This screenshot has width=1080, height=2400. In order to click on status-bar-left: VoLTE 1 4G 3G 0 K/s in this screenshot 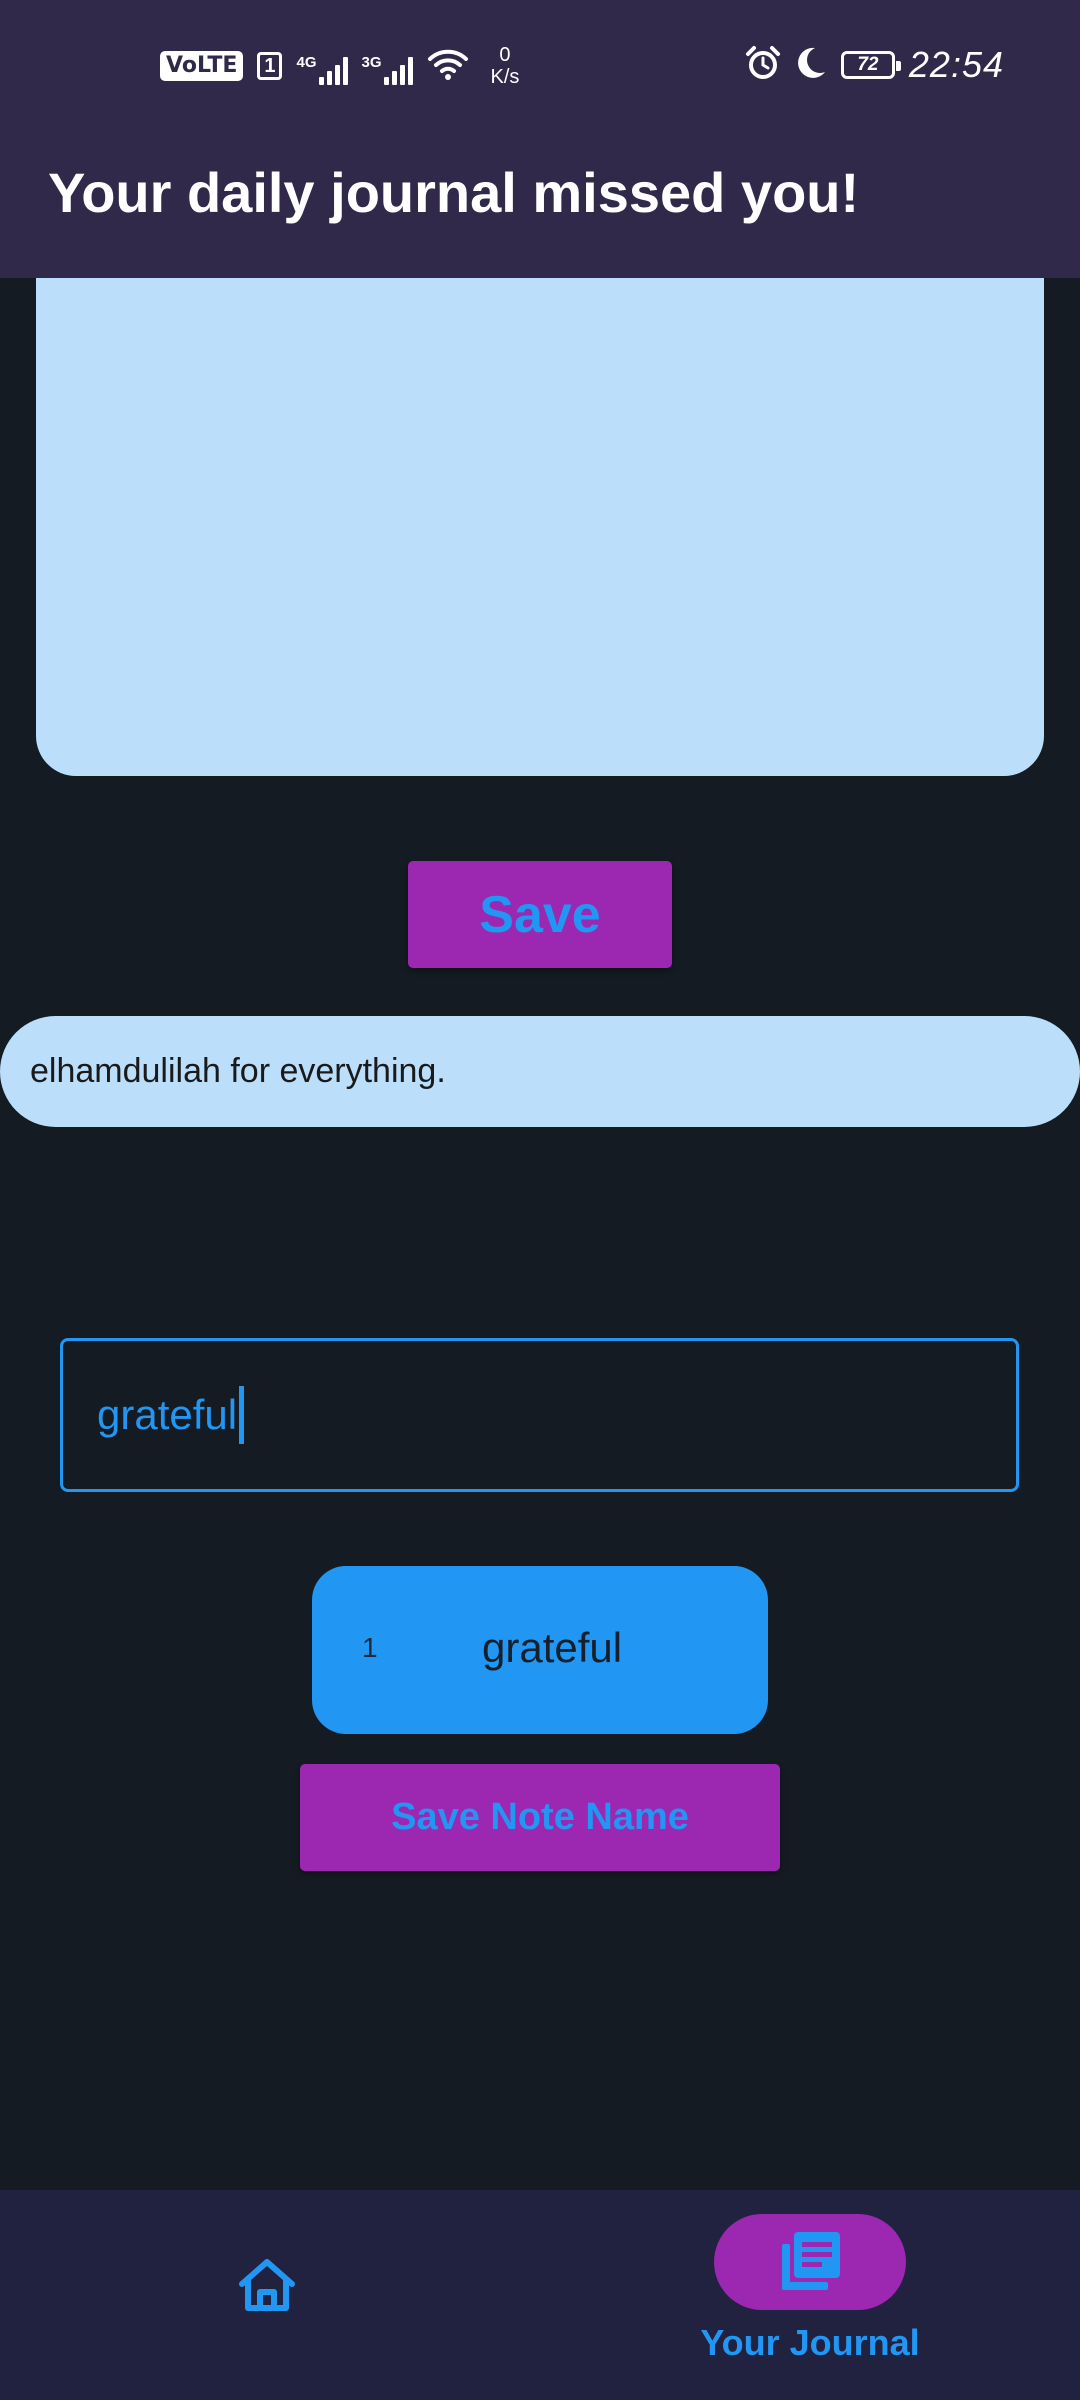, I will do `click(339, 66)`.